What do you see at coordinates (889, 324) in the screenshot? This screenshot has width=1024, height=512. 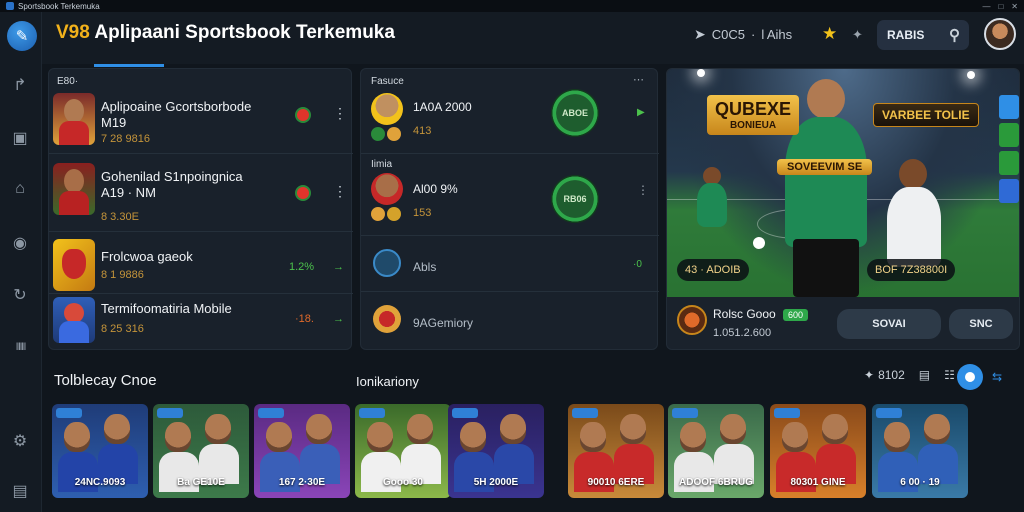 I see `primary-action-button: SOVAI` at bounding box center [889, 324].